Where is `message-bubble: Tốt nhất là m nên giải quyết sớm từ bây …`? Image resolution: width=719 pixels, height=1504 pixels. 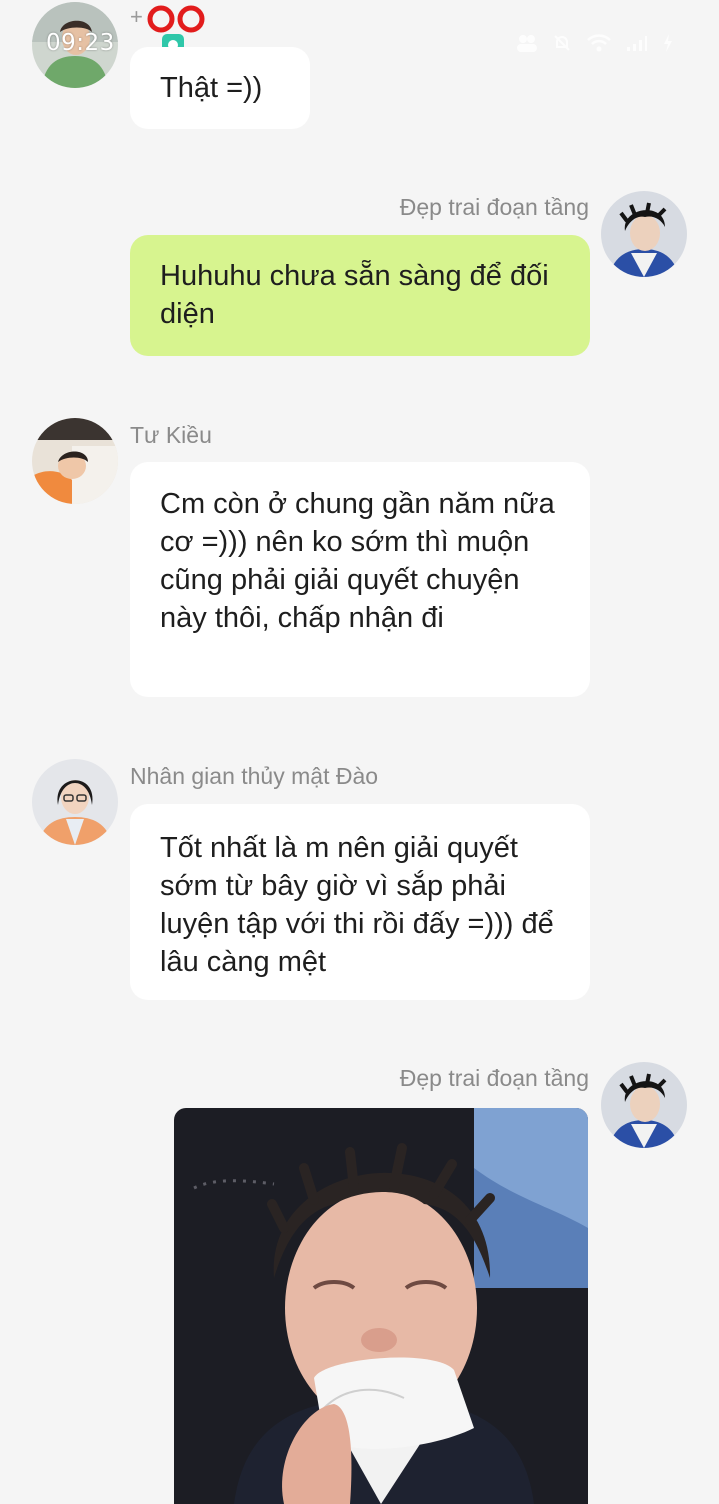 message-bubble: Tốt nhất là m nên giải quyết sớm từ bây … is located at coordinates (360, 902).